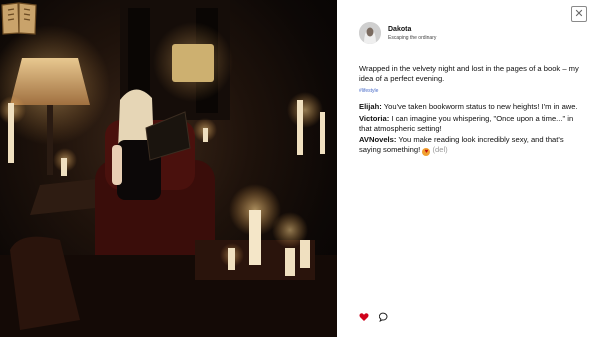  Describe the element at coordinates (579, 14) in the screenshot. I see `close-button: ✕` at that location.